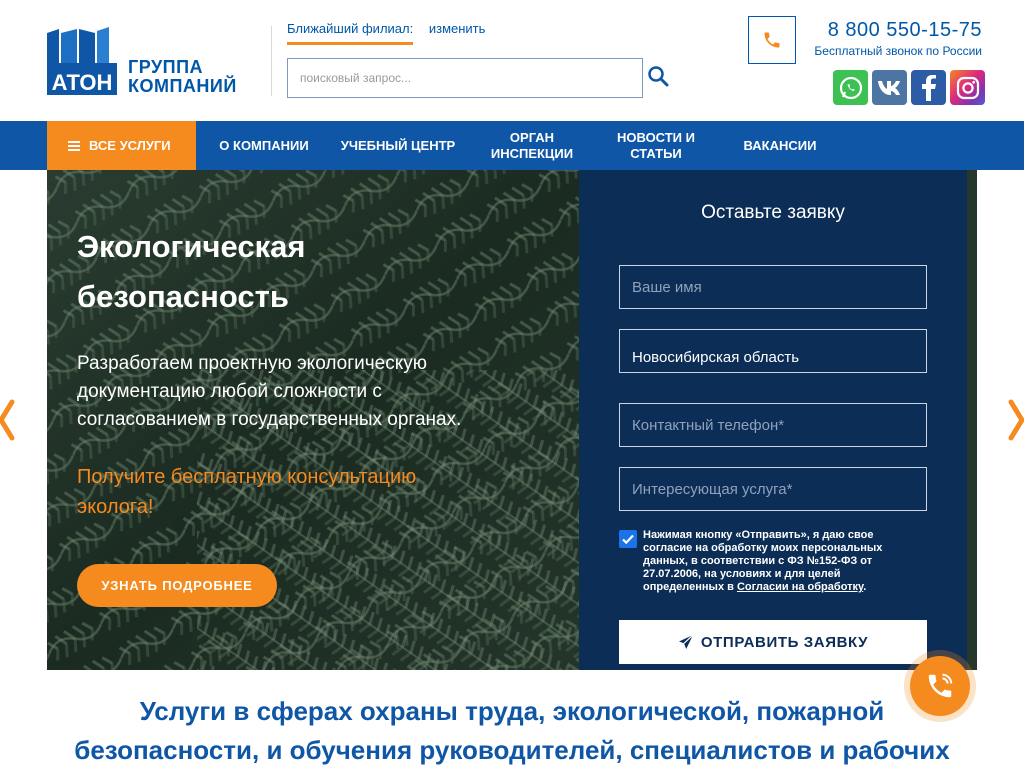 The height and width of the screenshot is (768, 1024). What do you see at coordinates (898, 51) in the screenshot?
I see `phone-note: Бесплатный звонок по России` at bounding box center [898, 51].